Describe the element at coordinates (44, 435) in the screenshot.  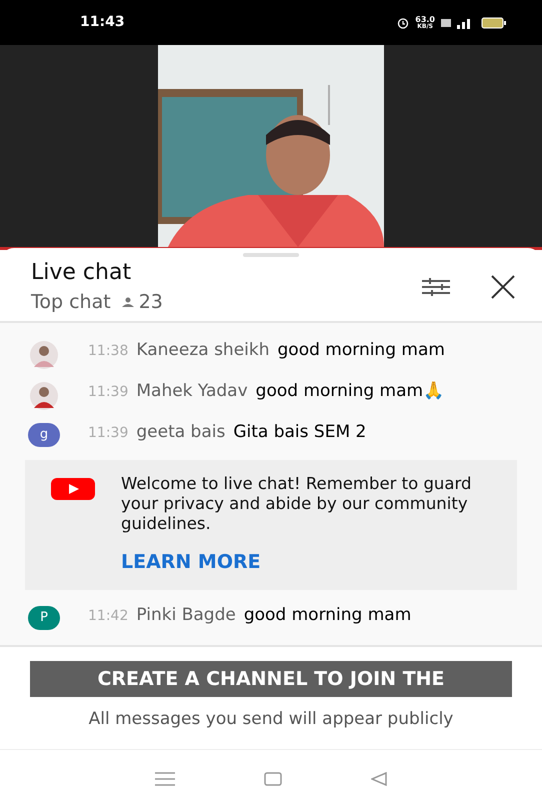
I see `avatar-letter: g` at that location.